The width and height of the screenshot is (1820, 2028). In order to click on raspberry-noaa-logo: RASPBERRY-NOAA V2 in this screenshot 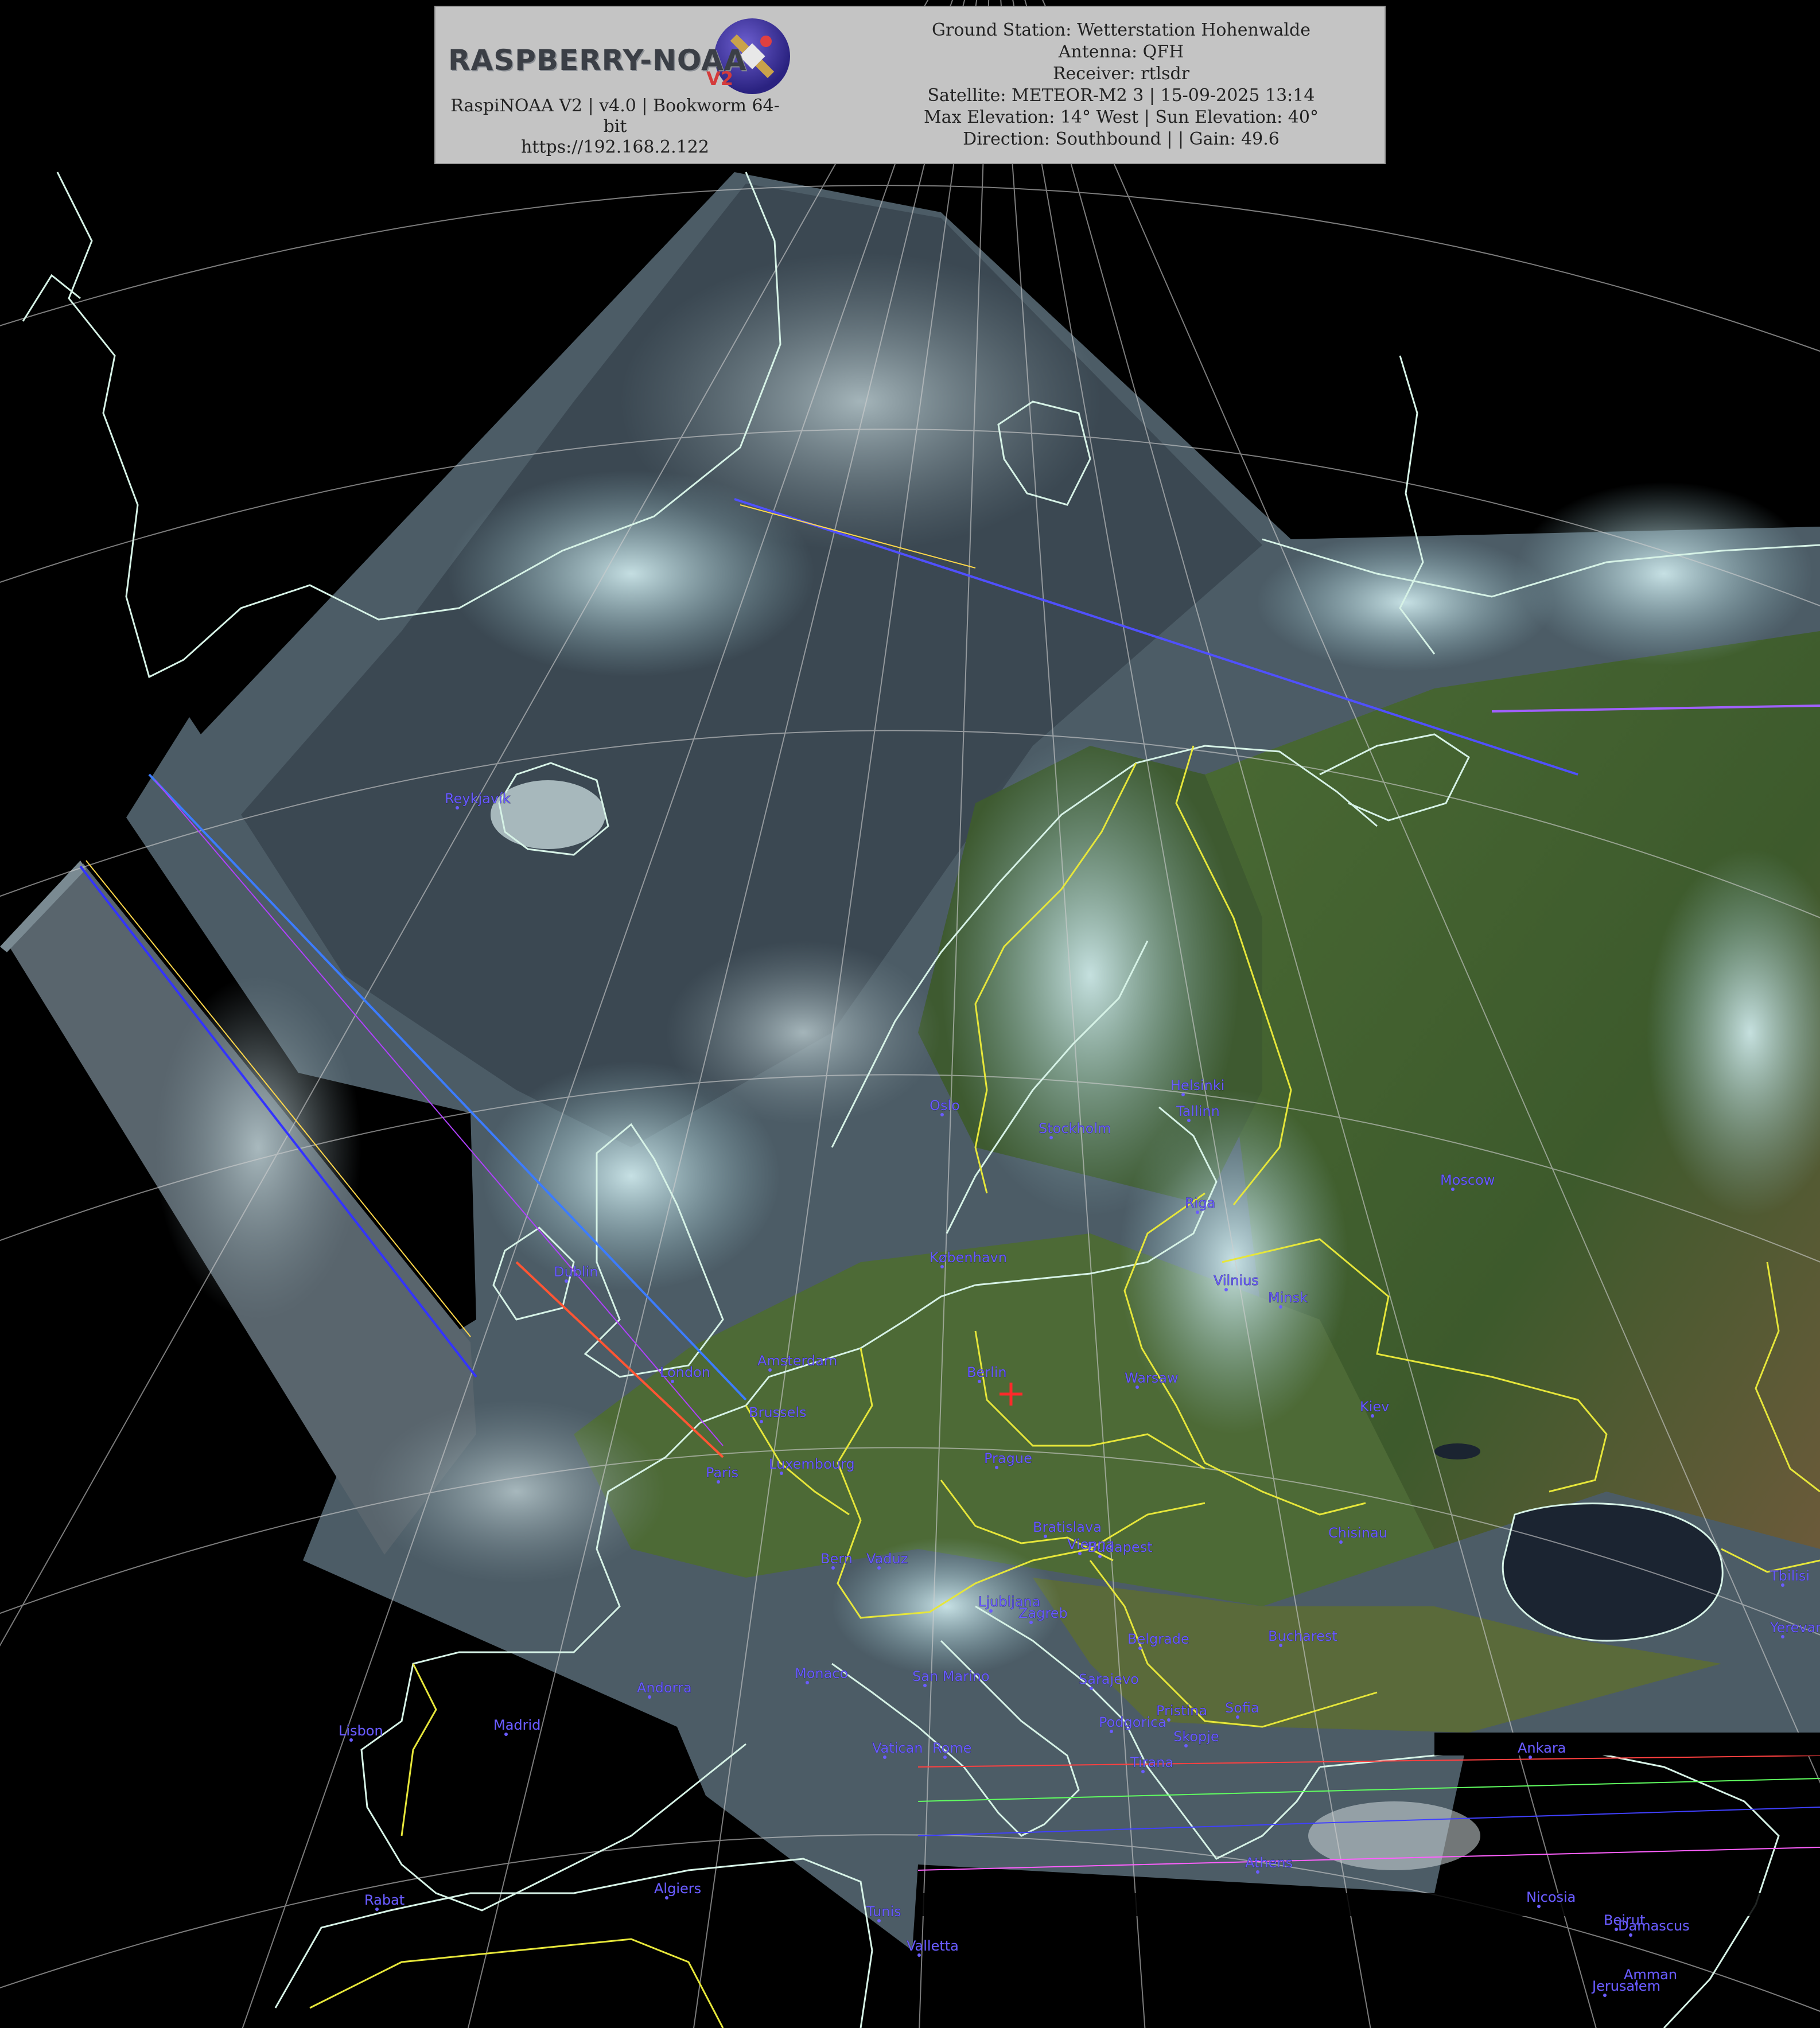, I will do `click(619, 55)`.